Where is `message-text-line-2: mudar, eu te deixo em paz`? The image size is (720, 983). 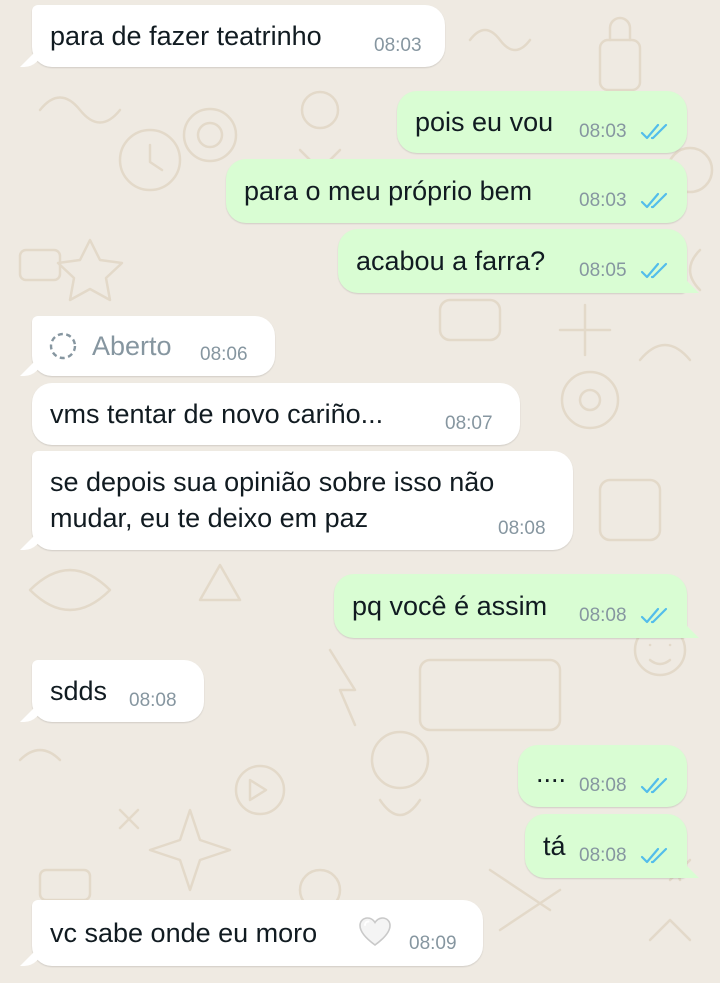 message-text-line-2: mudar, eu te deixo em paz is located at coordinates (209, 518).